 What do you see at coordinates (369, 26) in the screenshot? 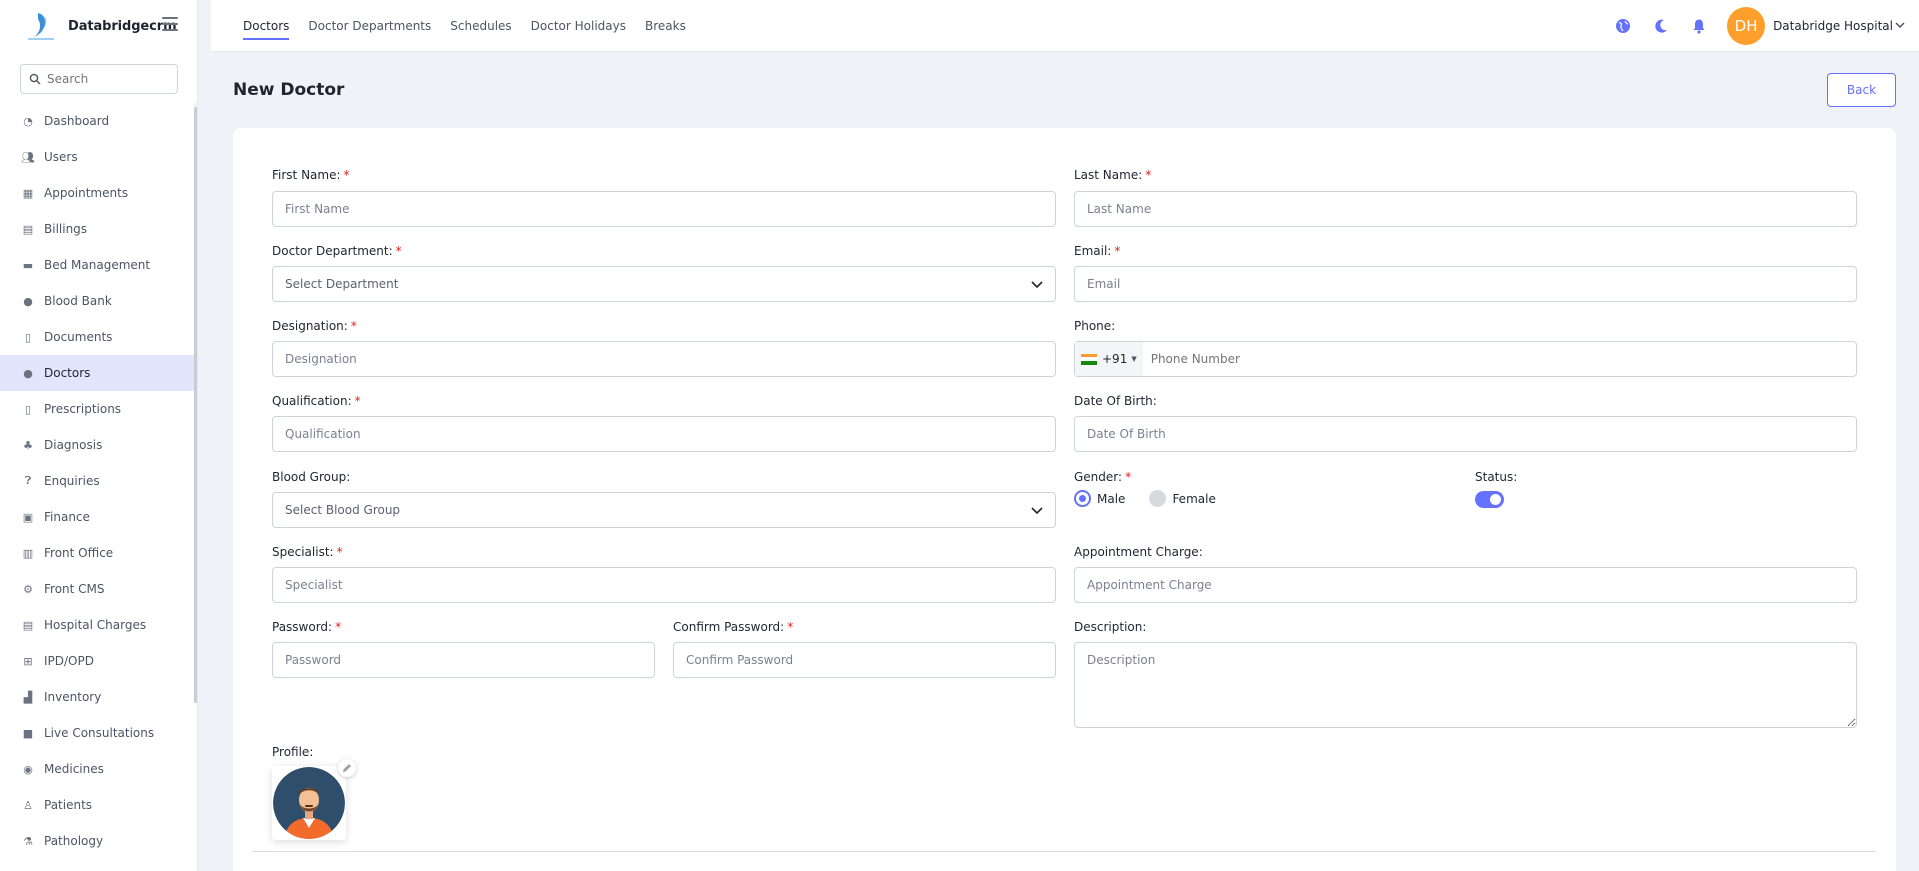
I see `tab-doctor-departments: Doctor Departments` at bounding box center [369, 26].